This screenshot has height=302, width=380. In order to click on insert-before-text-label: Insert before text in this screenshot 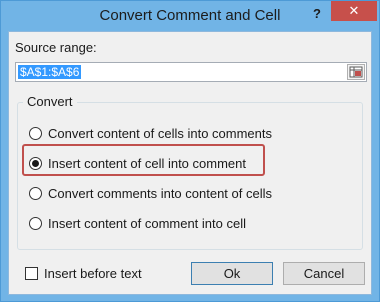, I will do `click(93, 273)`.